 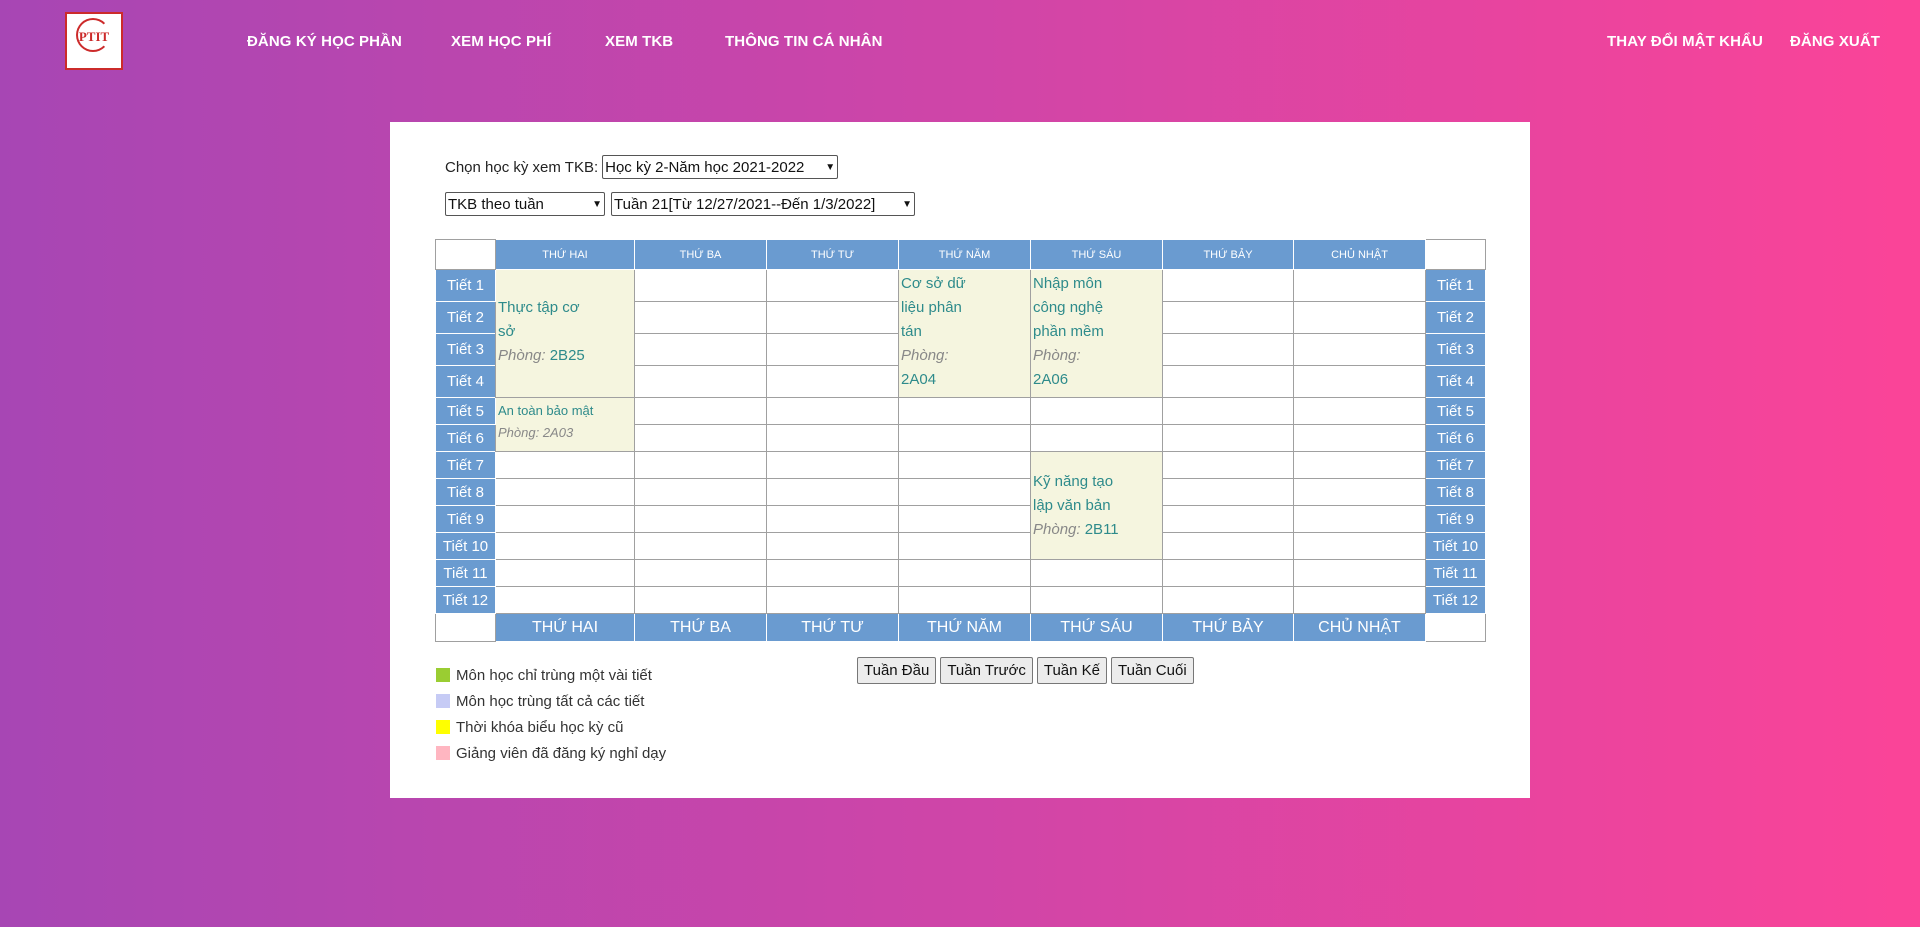 What do you see at coordinates (745, 204) in the screenshot?
I see `week-select-value: Tuần 21[Từ 12/27/2021--Đến 1/3/2022]` at bounding box center [745, 204].